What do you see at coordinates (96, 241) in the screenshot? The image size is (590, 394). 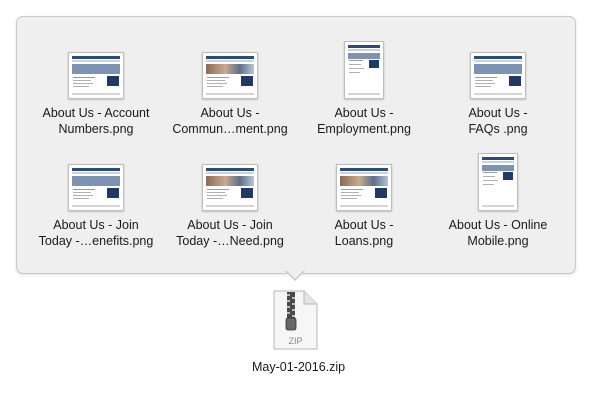 I see `file-name-line-2: Today -…enefits.png` at bounding box center [96, 241].